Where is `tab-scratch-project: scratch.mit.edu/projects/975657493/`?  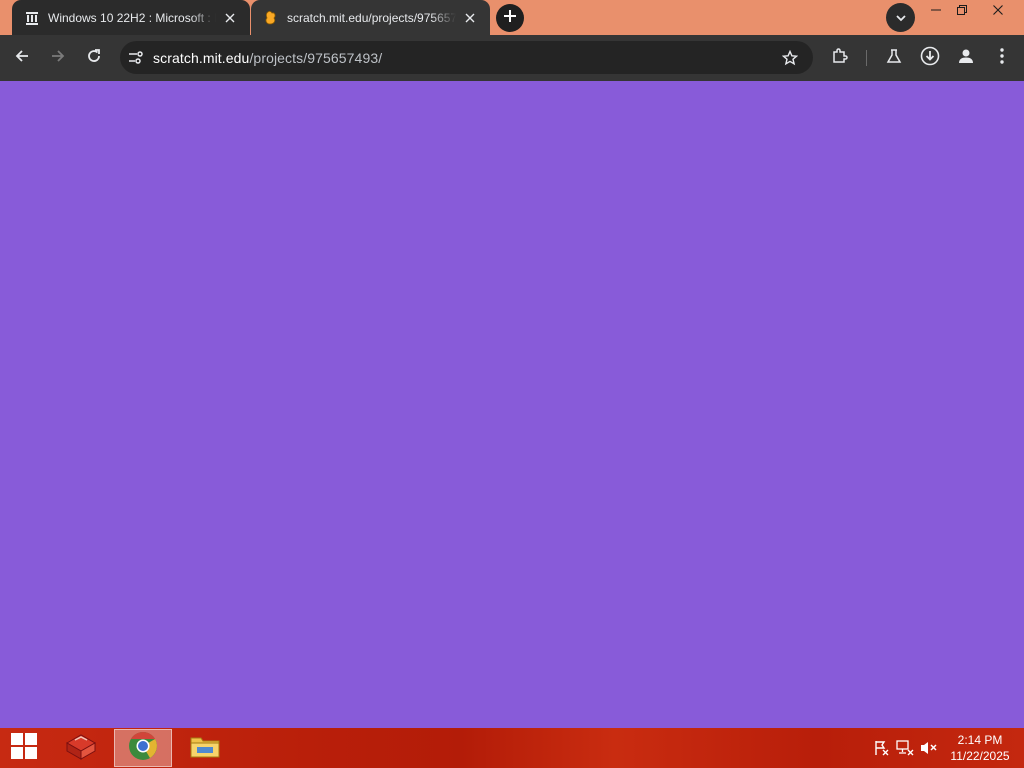 tab-scratch-project: scratch.mit.edu/projects/975657493/ is located at coordinates (370, 17).